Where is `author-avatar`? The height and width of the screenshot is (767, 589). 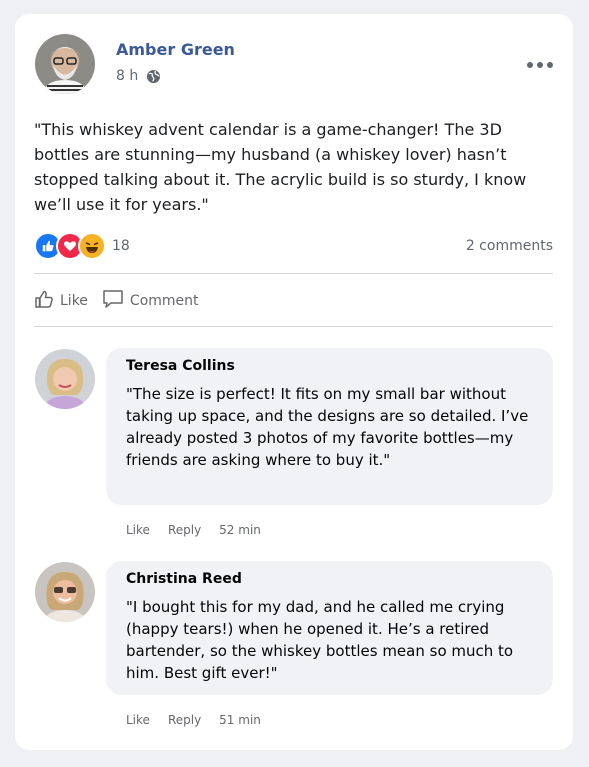 author-avatar is located at coordinates (65, 64).